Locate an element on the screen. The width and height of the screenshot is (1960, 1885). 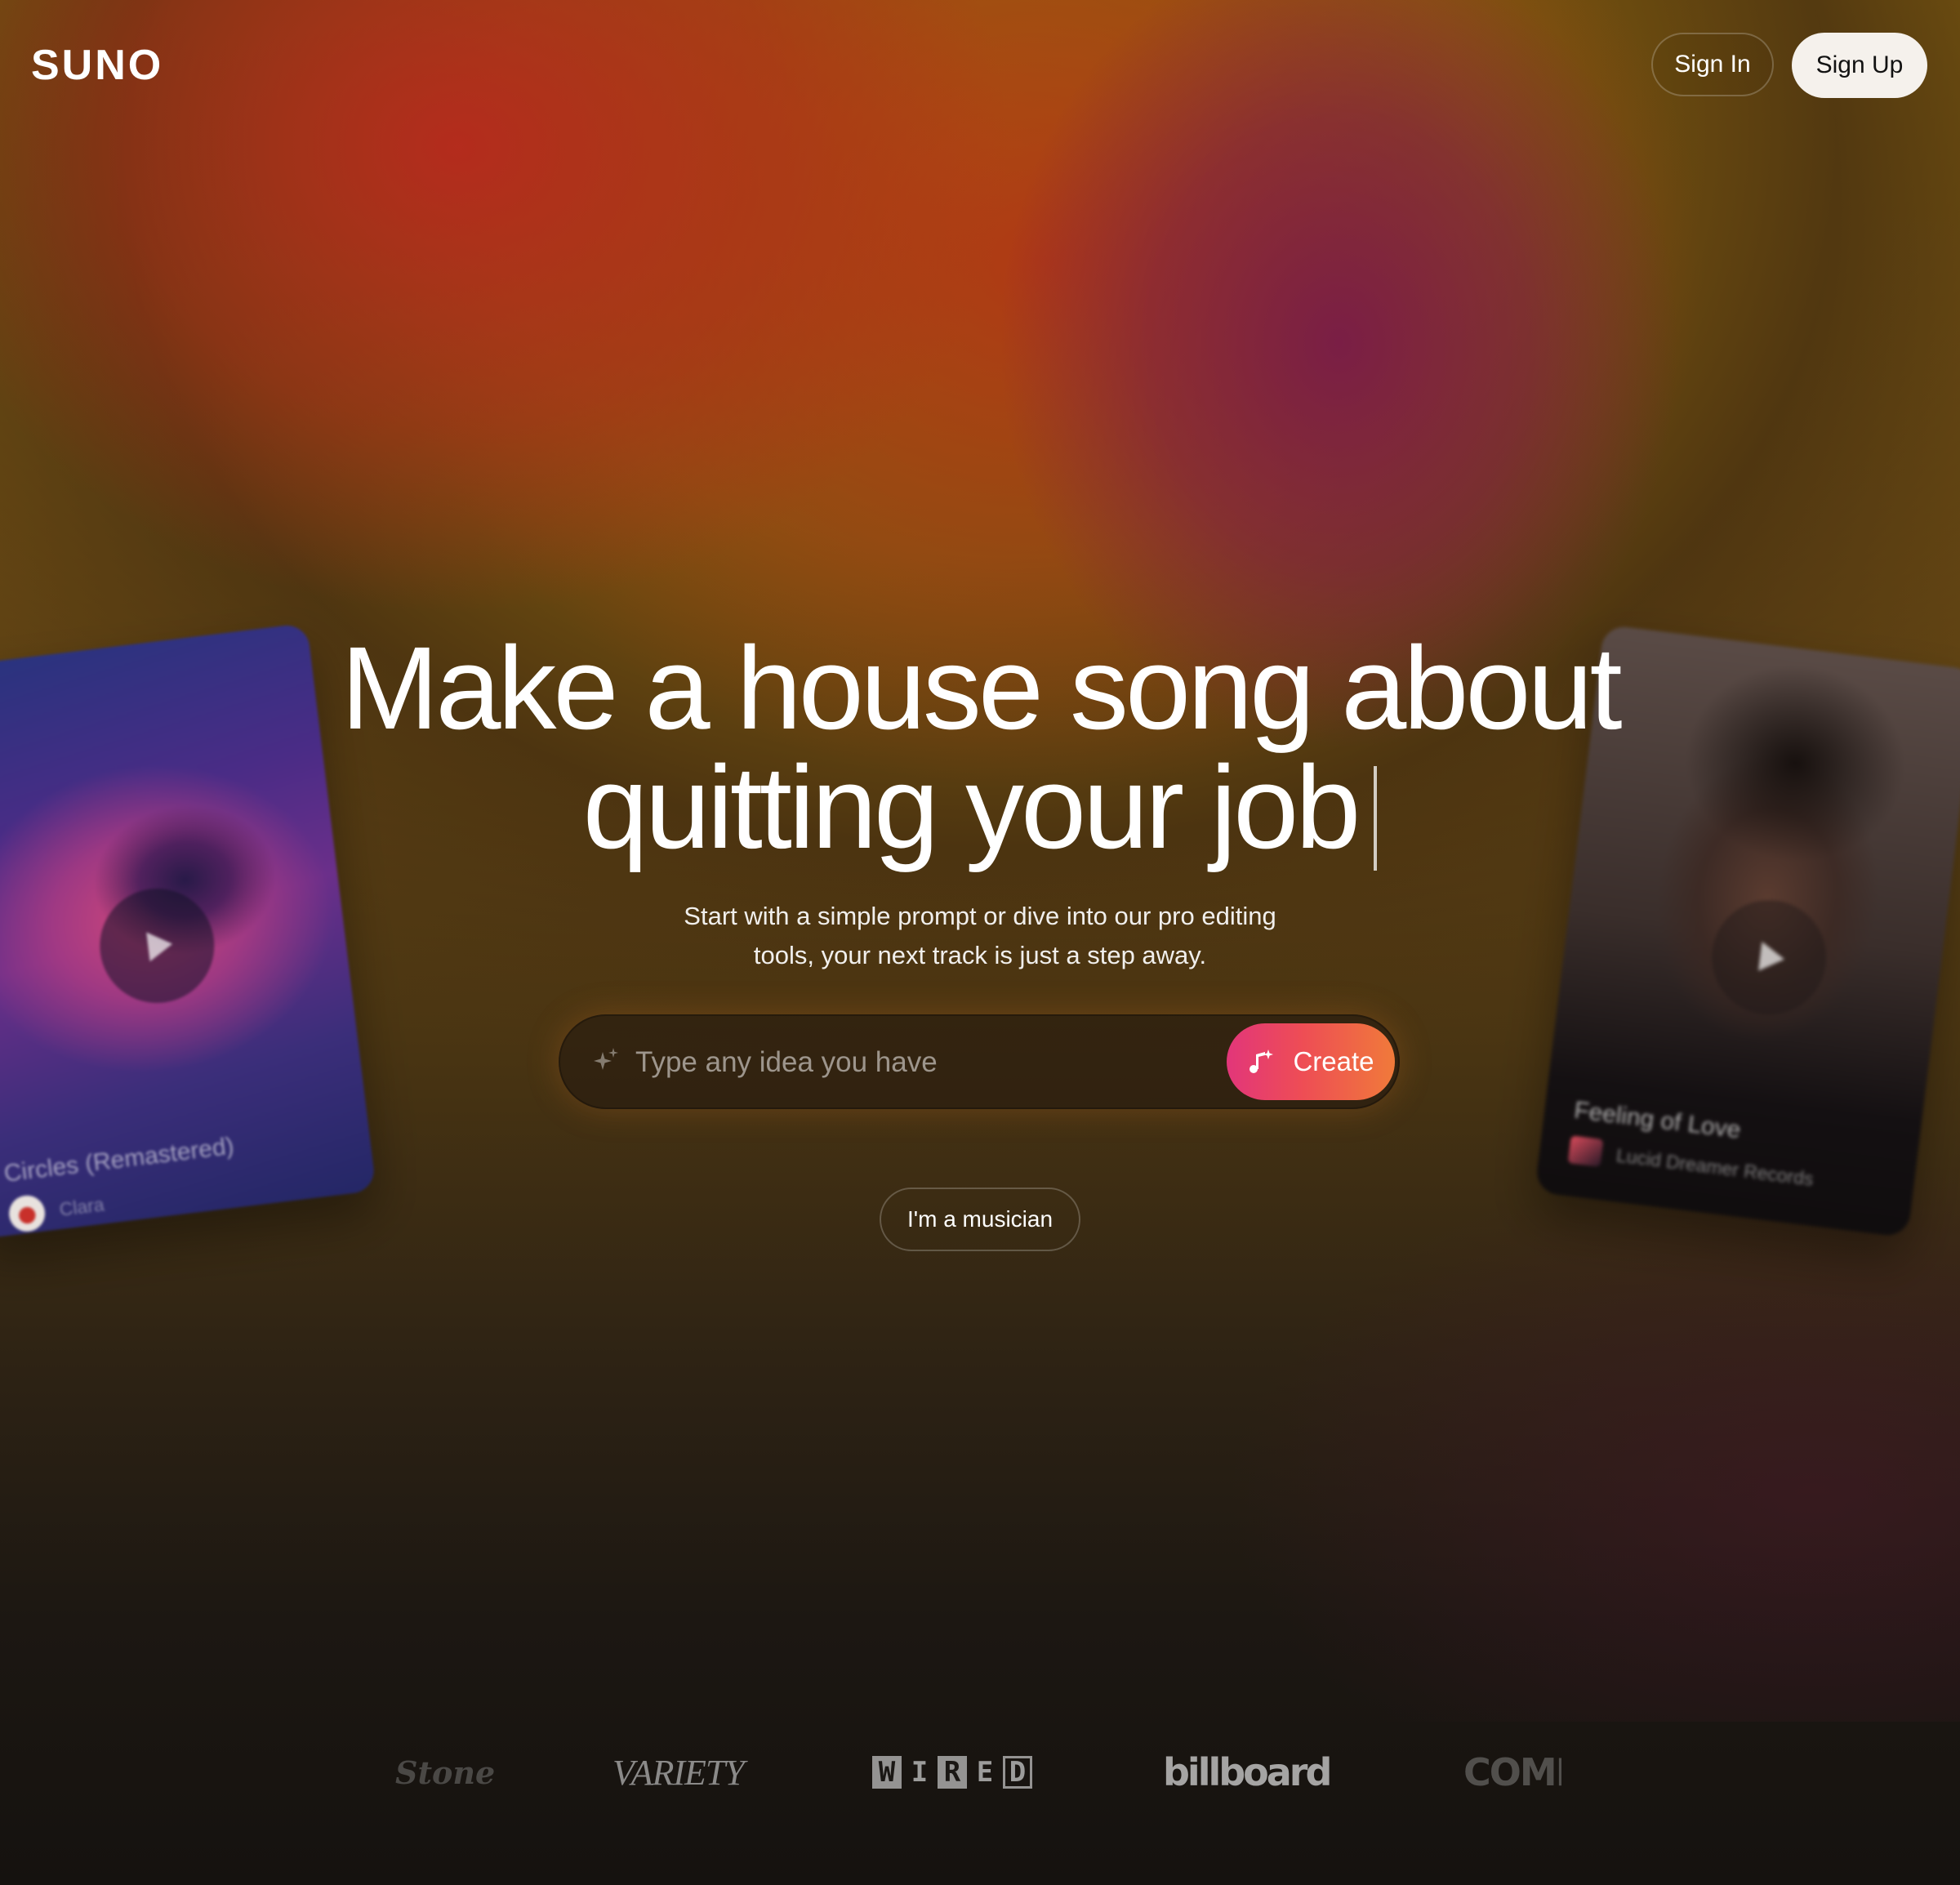
suno-logo: SUNO is located at coordinates (97, 65).